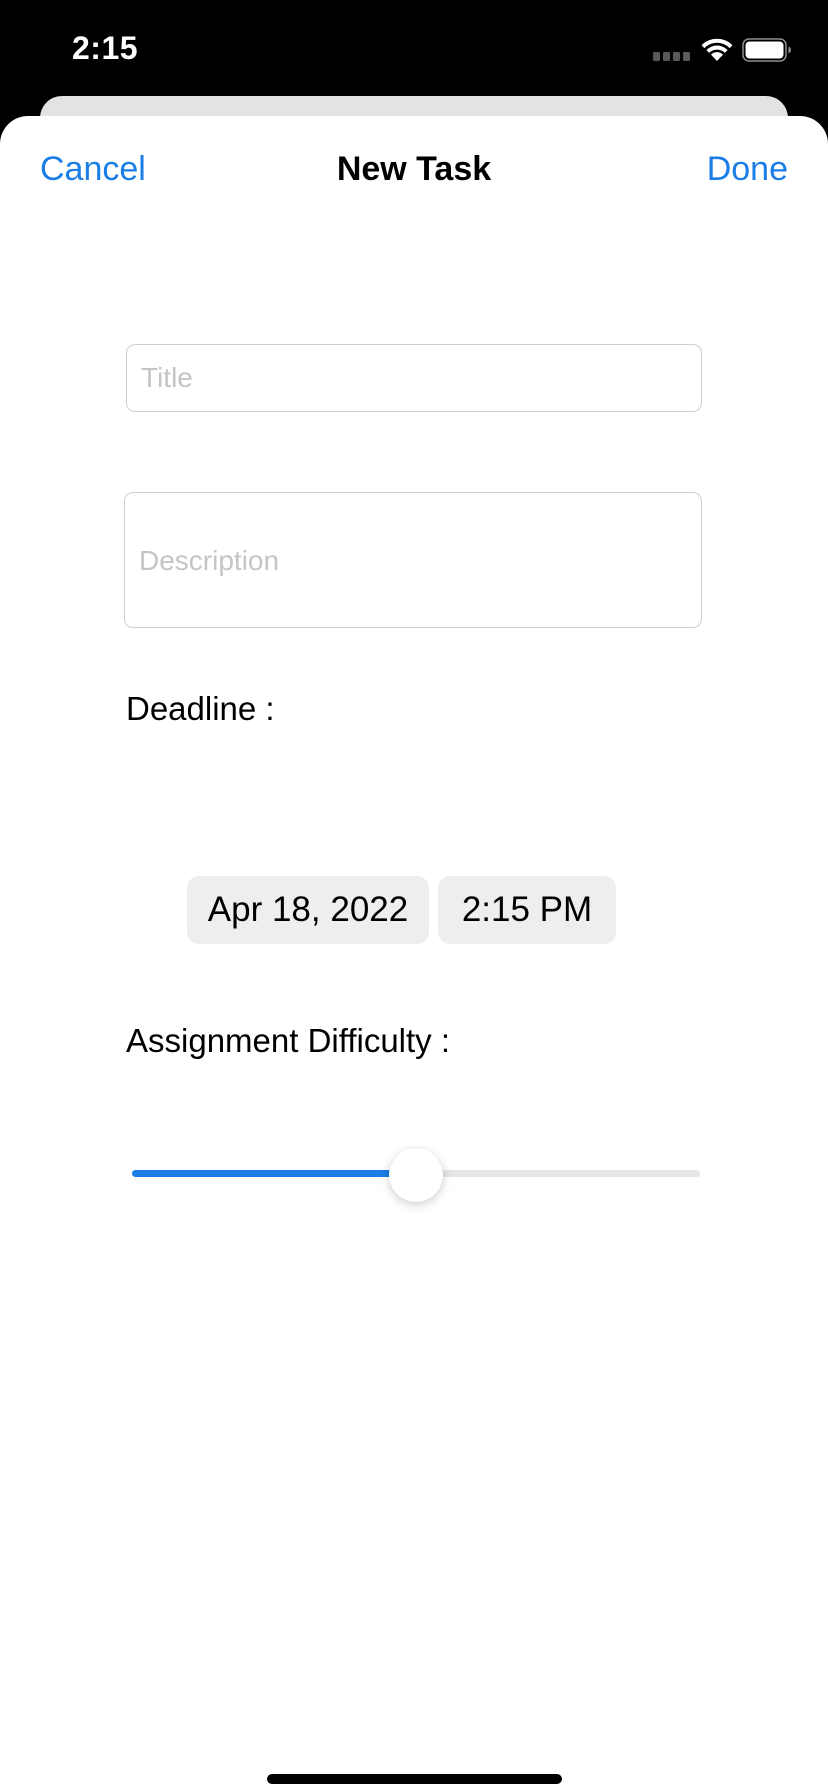 Image resolution: width=828 pixels, height=1792 pixels. What do you see at coordinates (274, 1173) in the screenshot?
I see `slider-fill` at bounding box center [274, 1173].